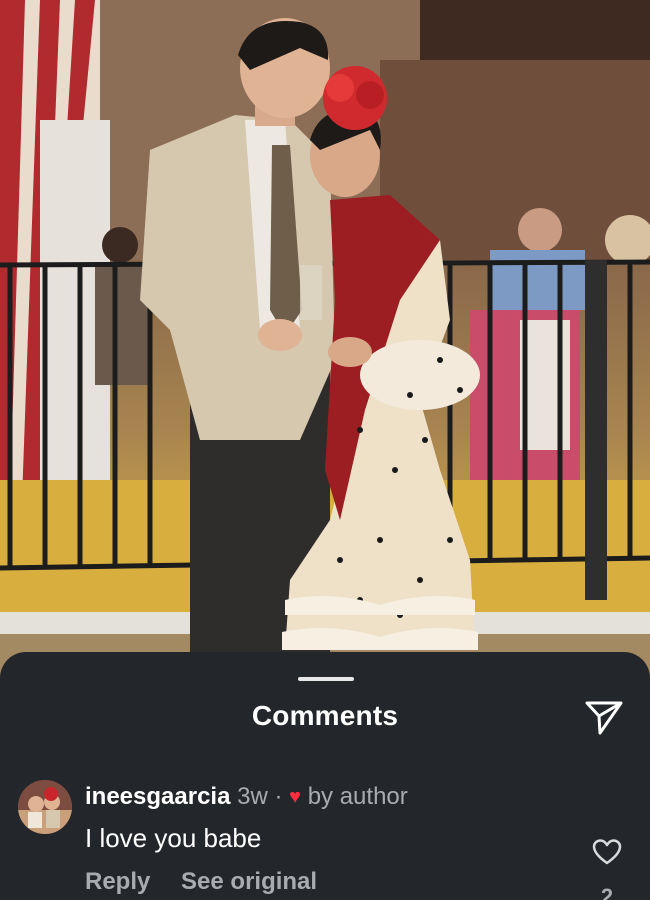 This screenshot has width=650, height=900. What do you see at coordinates (45, 807) in the screenshot?
I see `avatar` at bounding box center [45, 807].